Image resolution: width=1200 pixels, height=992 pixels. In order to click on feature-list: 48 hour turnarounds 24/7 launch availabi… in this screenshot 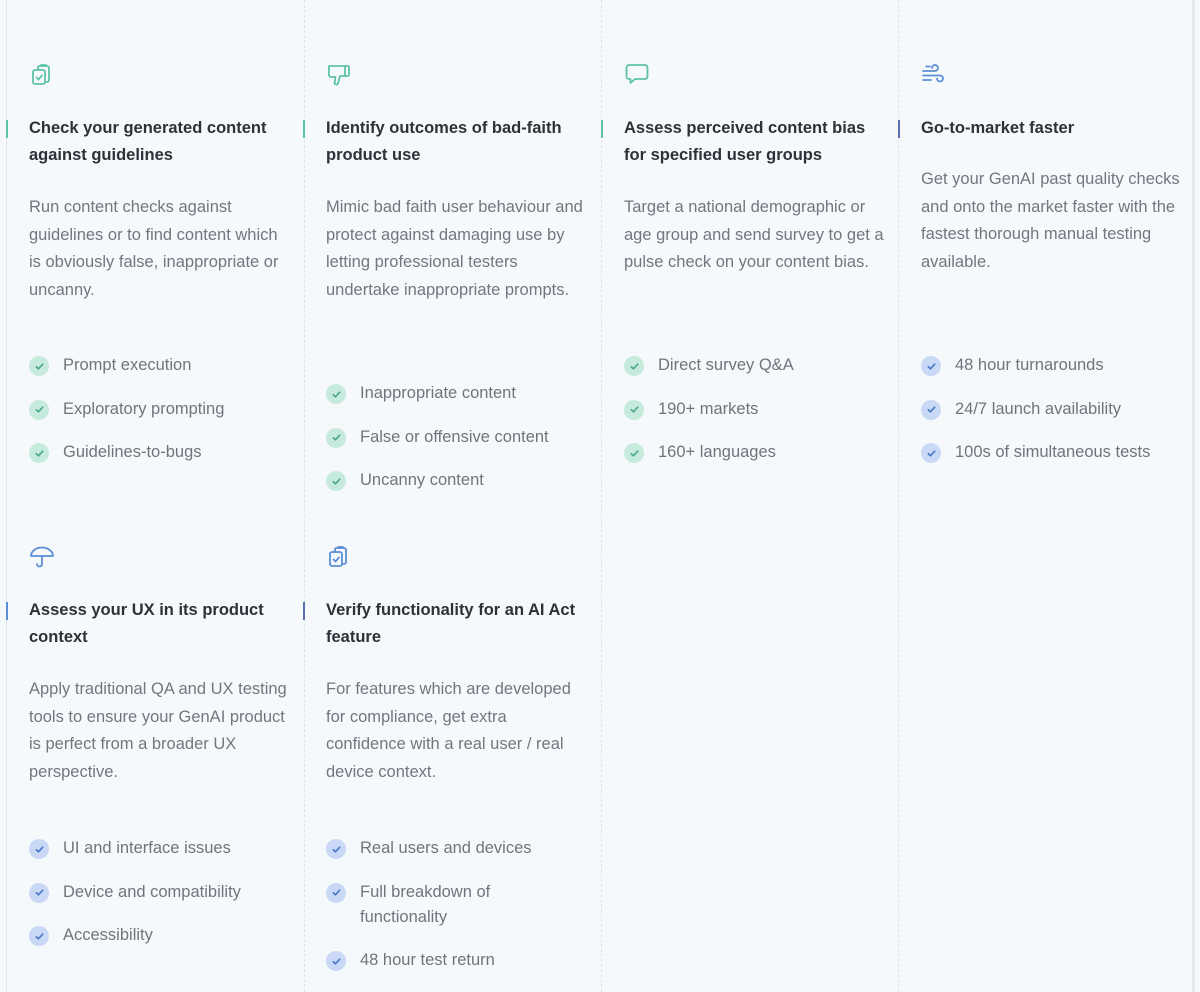, I will do `click(1052, 418)`.